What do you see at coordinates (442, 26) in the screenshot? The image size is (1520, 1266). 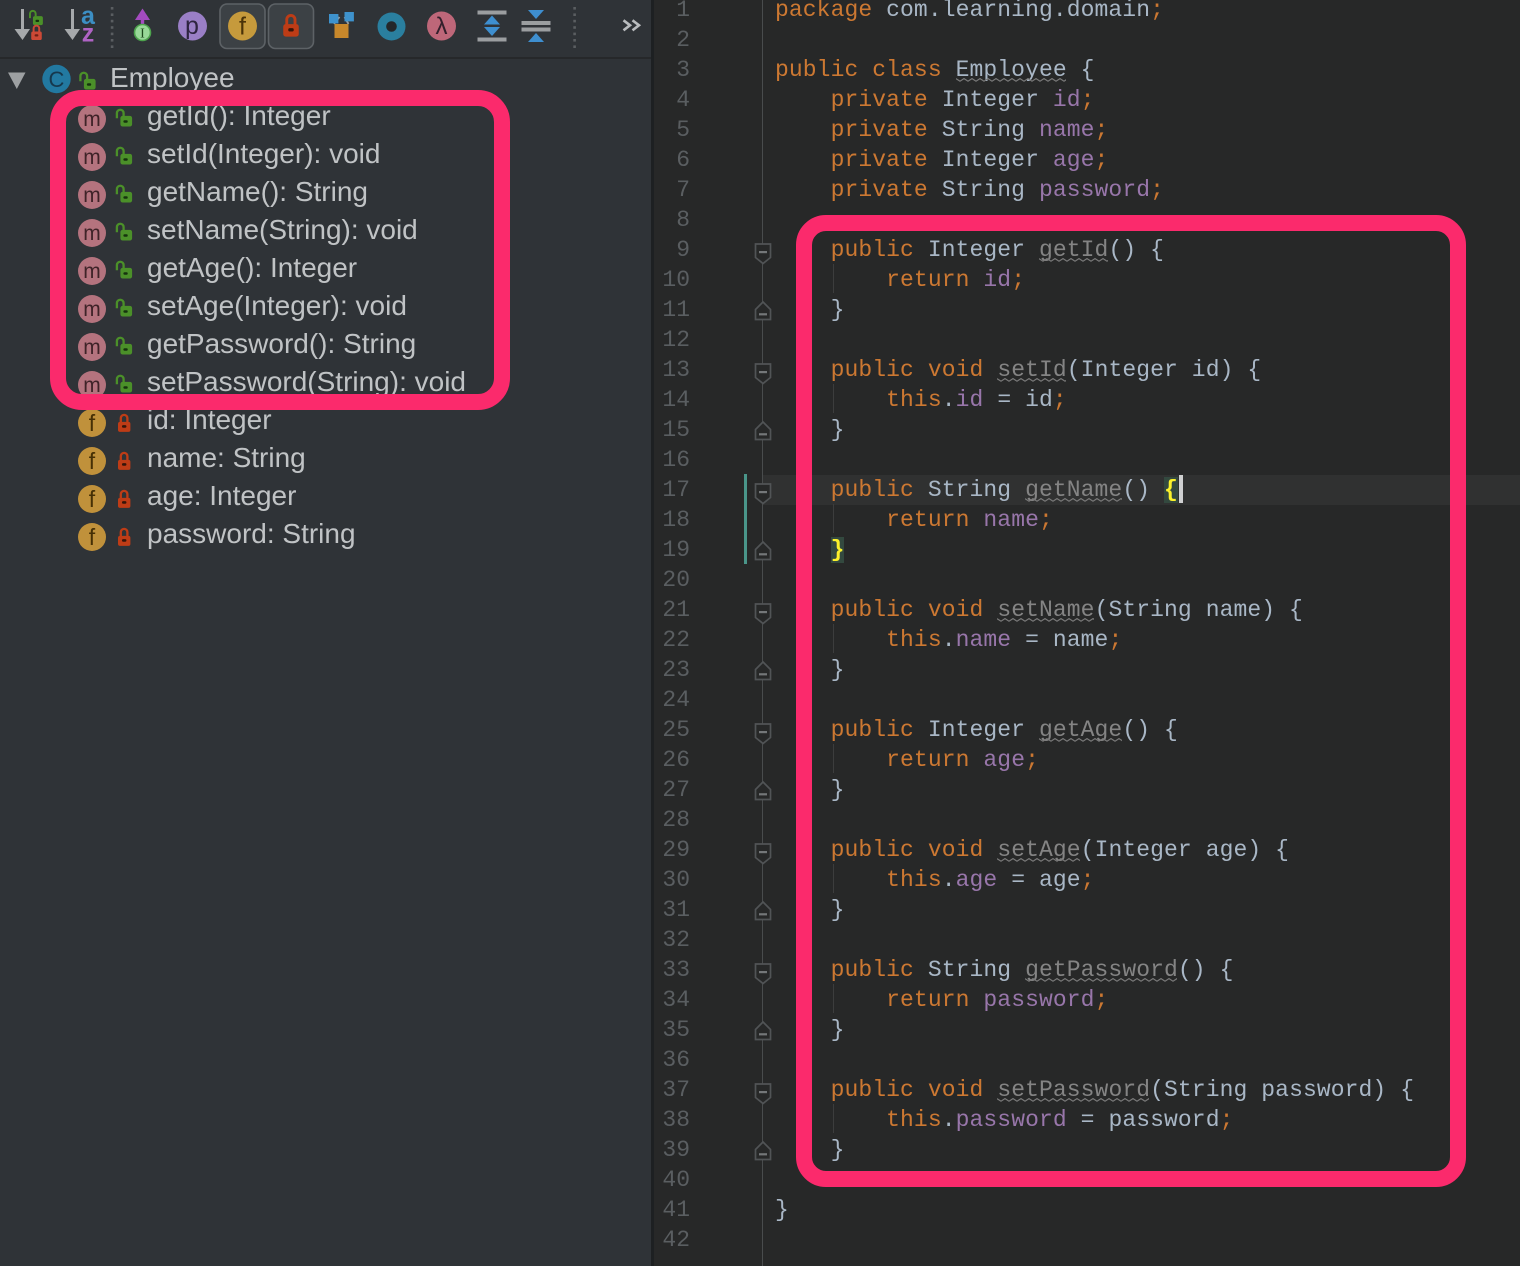 I see `svg-text: λ` at bounding box center [442, 26].